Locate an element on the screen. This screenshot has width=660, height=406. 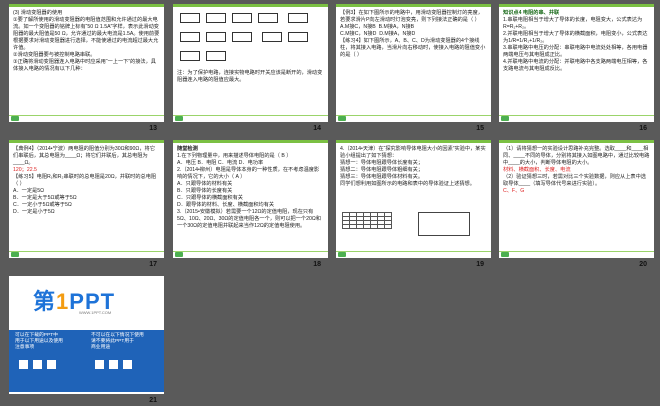
answer-text: C、F、G is located at coordinates (514, 191).